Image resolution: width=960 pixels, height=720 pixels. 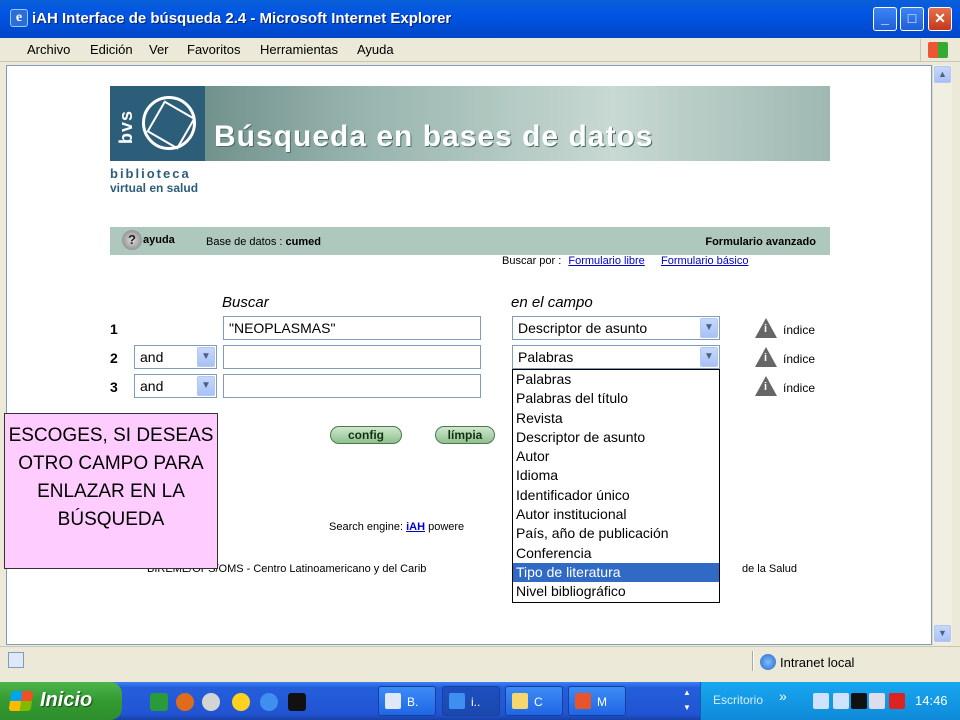 I want to click on vertical-scrollbar: ▲ ▼, so click(x=942, y=355).